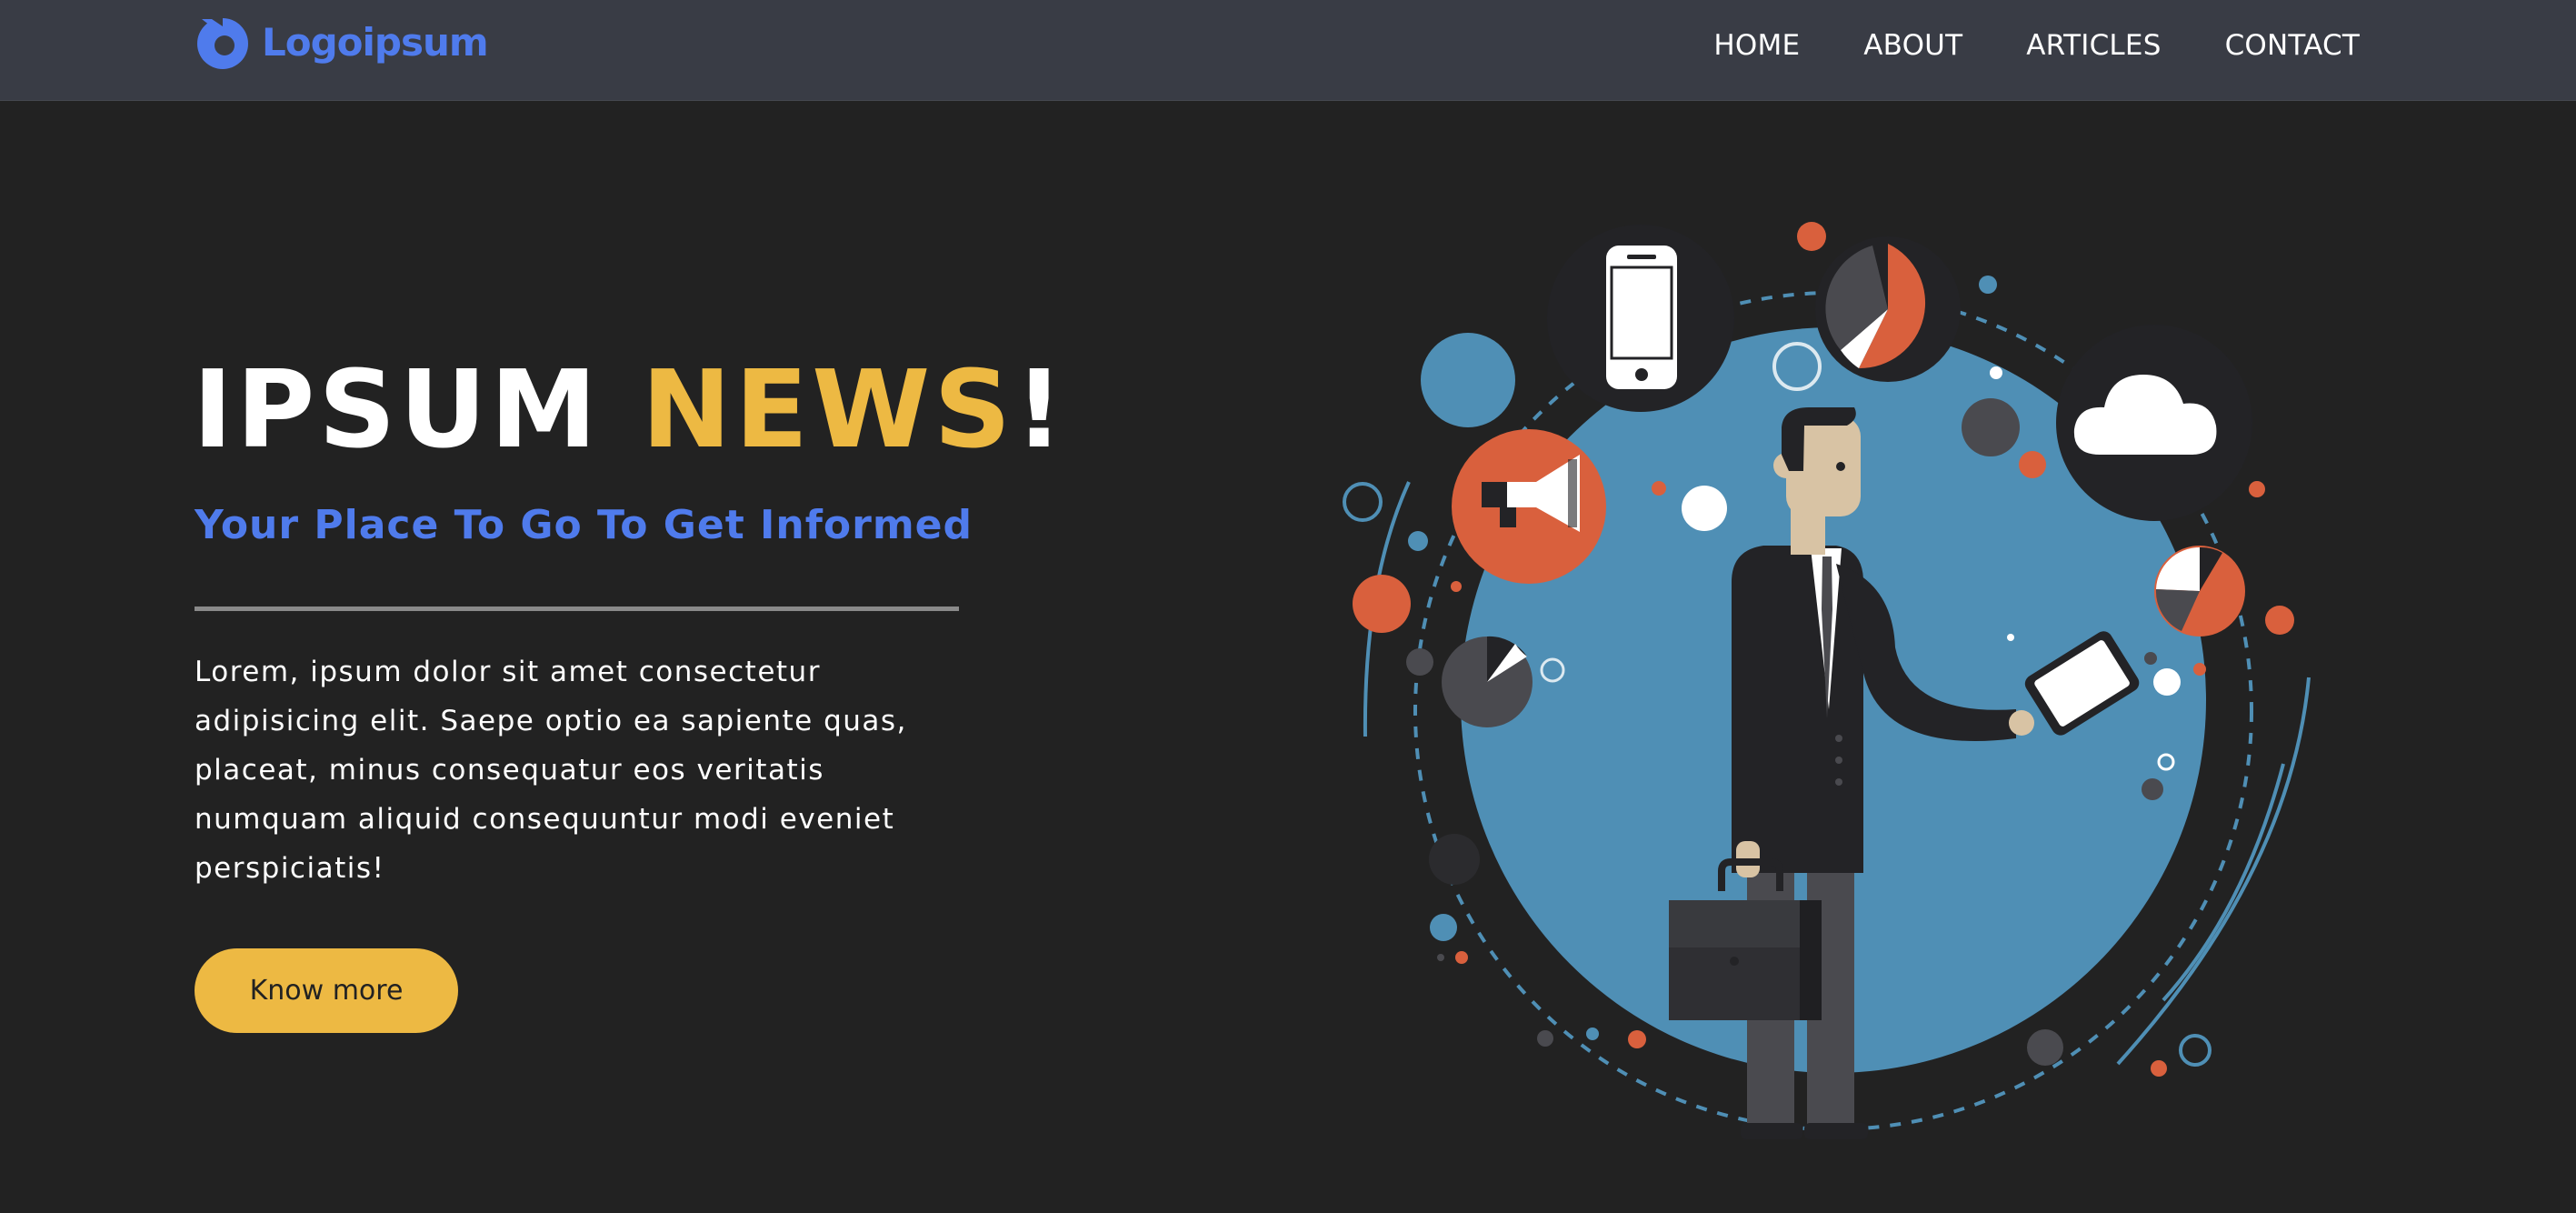  I want to click on main-nav: HOME ABOUT ARTICLES CONTACT, so click(2036, 45).